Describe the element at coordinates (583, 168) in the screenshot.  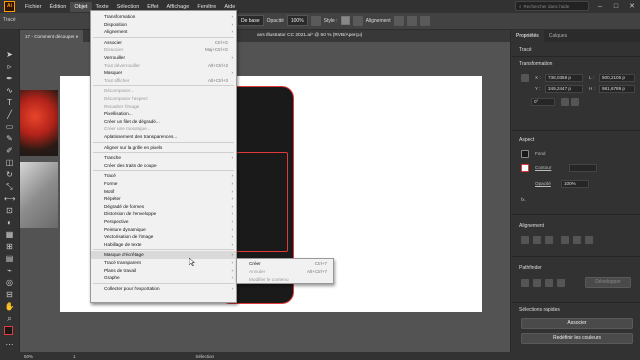
I see `stroke-weight-field` at that location.